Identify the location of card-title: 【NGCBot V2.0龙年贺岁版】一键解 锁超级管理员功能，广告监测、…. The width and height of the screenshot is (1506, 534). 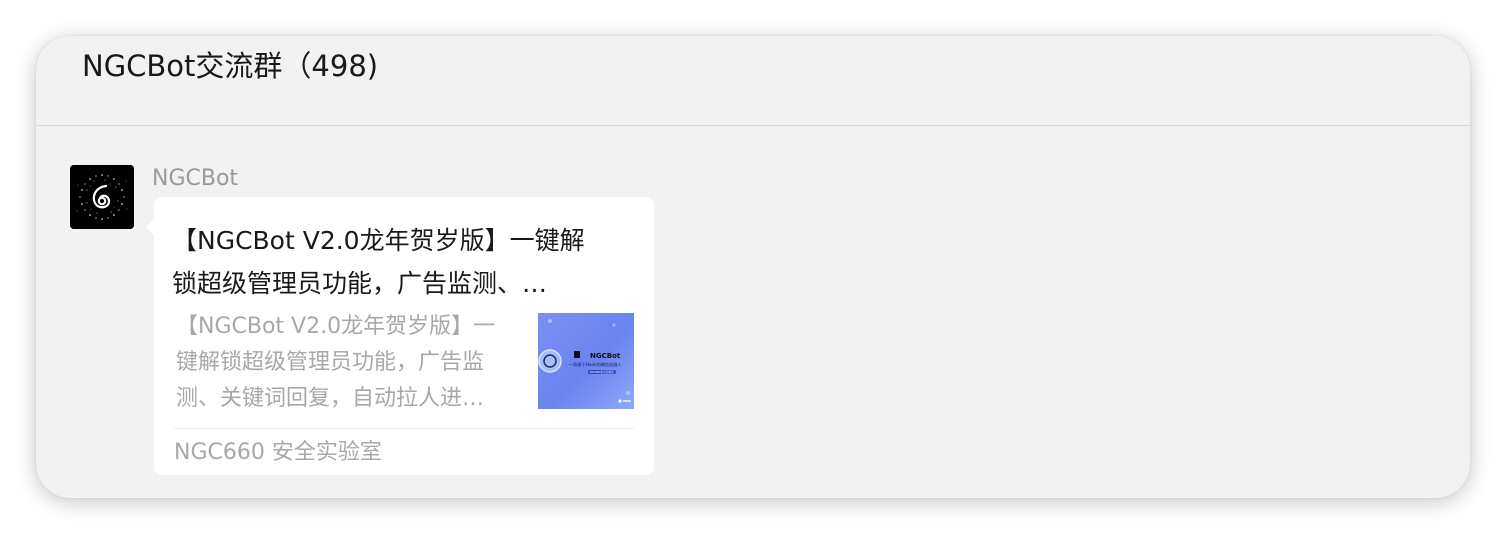
(378, 262).